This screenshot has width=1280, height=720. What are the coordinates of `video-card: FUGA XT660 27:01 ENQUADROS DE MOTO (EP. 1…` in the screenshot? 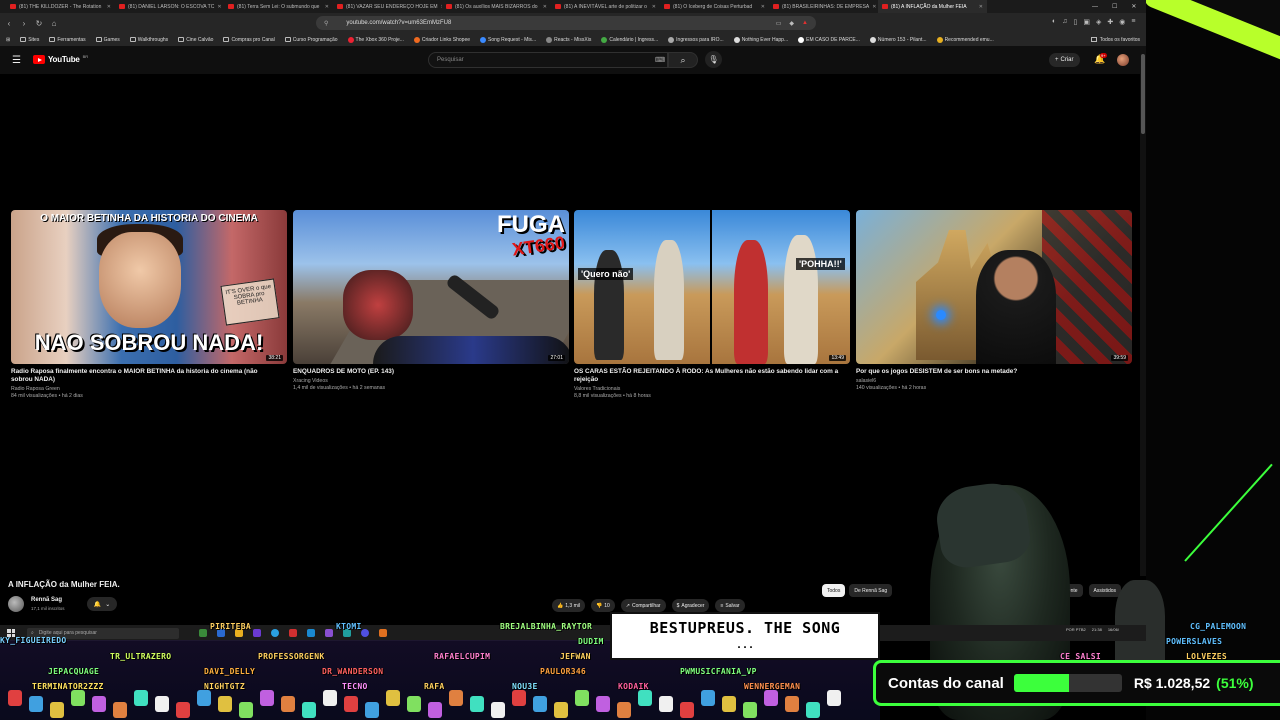 It's located at (431, 300).